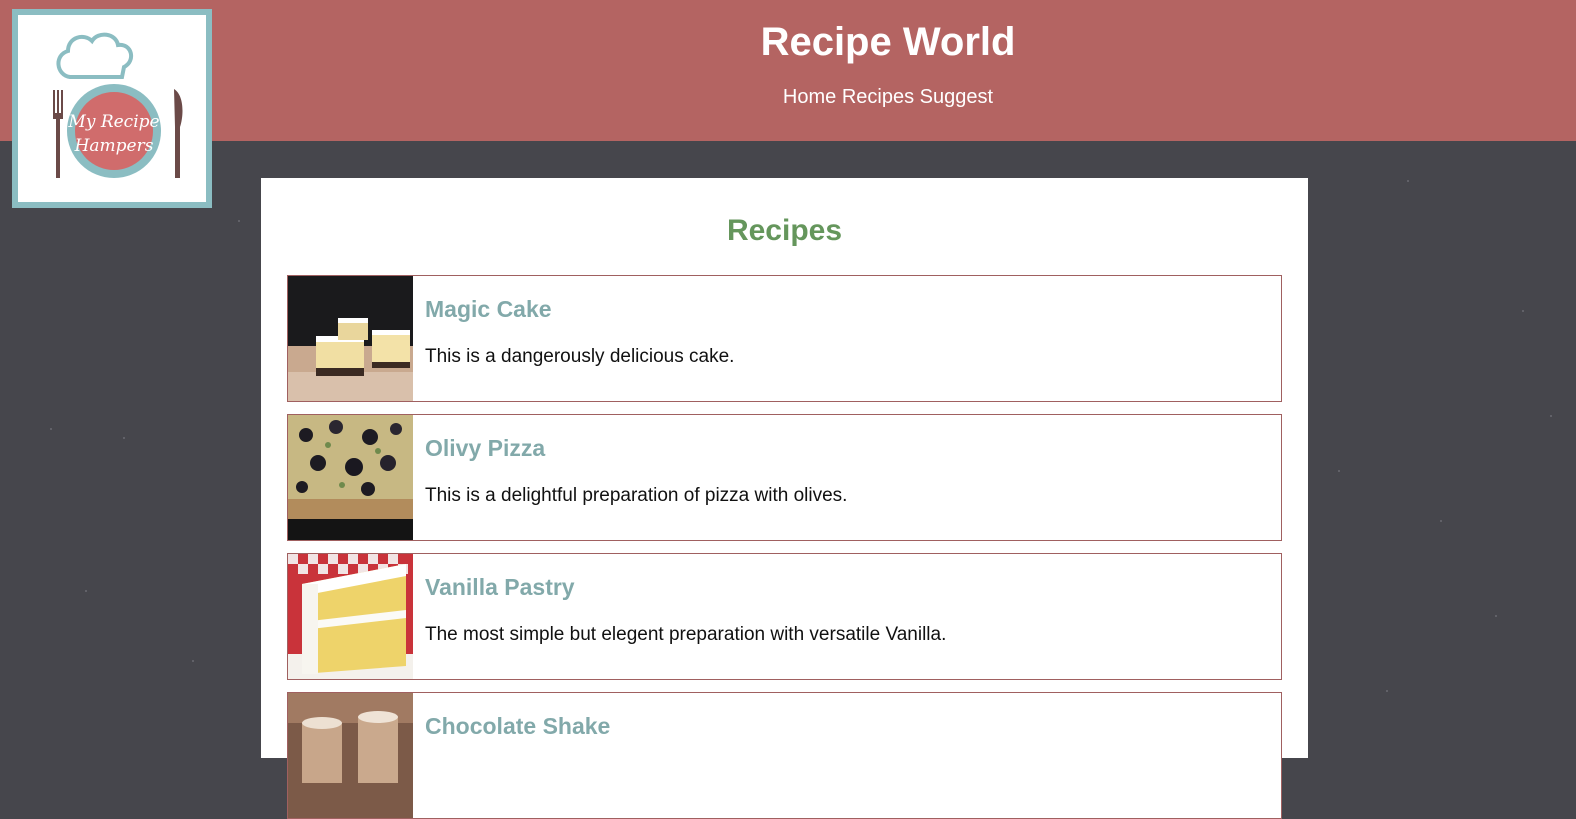 This screenshot has width=1576, height=819. Describe the element at coordinates (113, 122) in the screenshot. I see `svg-text: My Recipe` at that location.